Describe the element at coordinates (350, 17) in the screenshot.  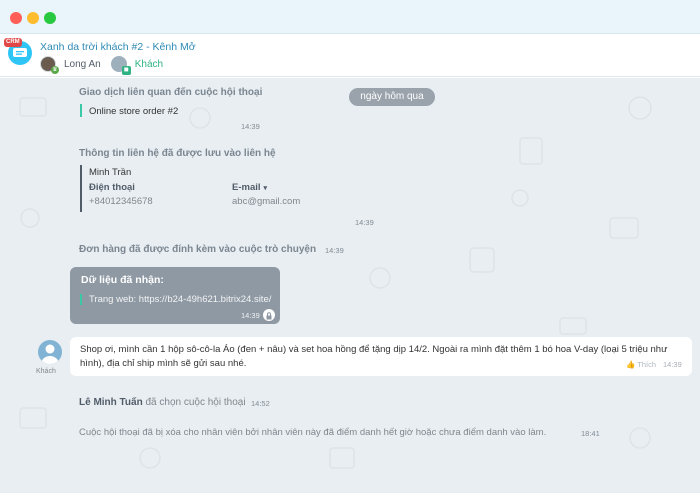
I see `window-titlebar` at that location.